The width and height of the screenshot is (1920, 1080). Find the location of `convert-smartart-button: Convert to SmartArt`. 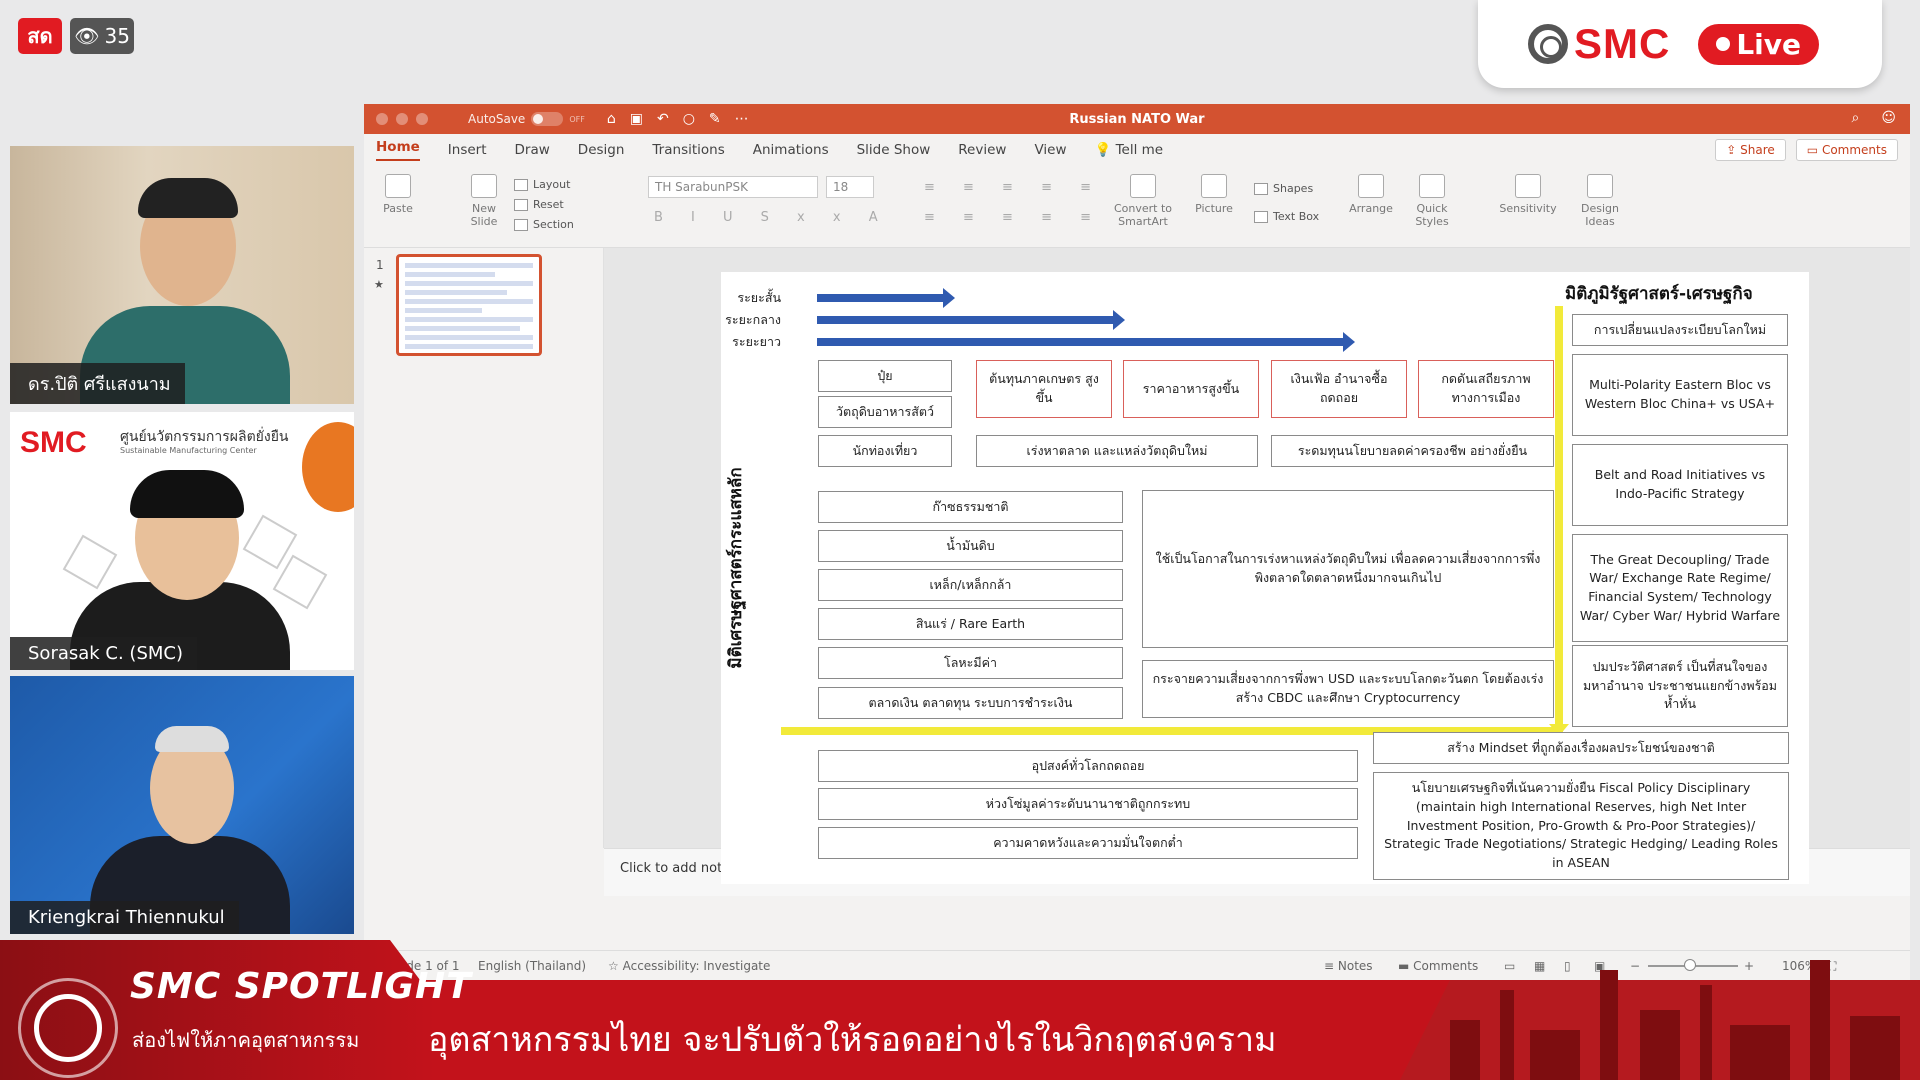

convert-smartart-button: Convert to SmartArt is located at coordinates (1143, 201).